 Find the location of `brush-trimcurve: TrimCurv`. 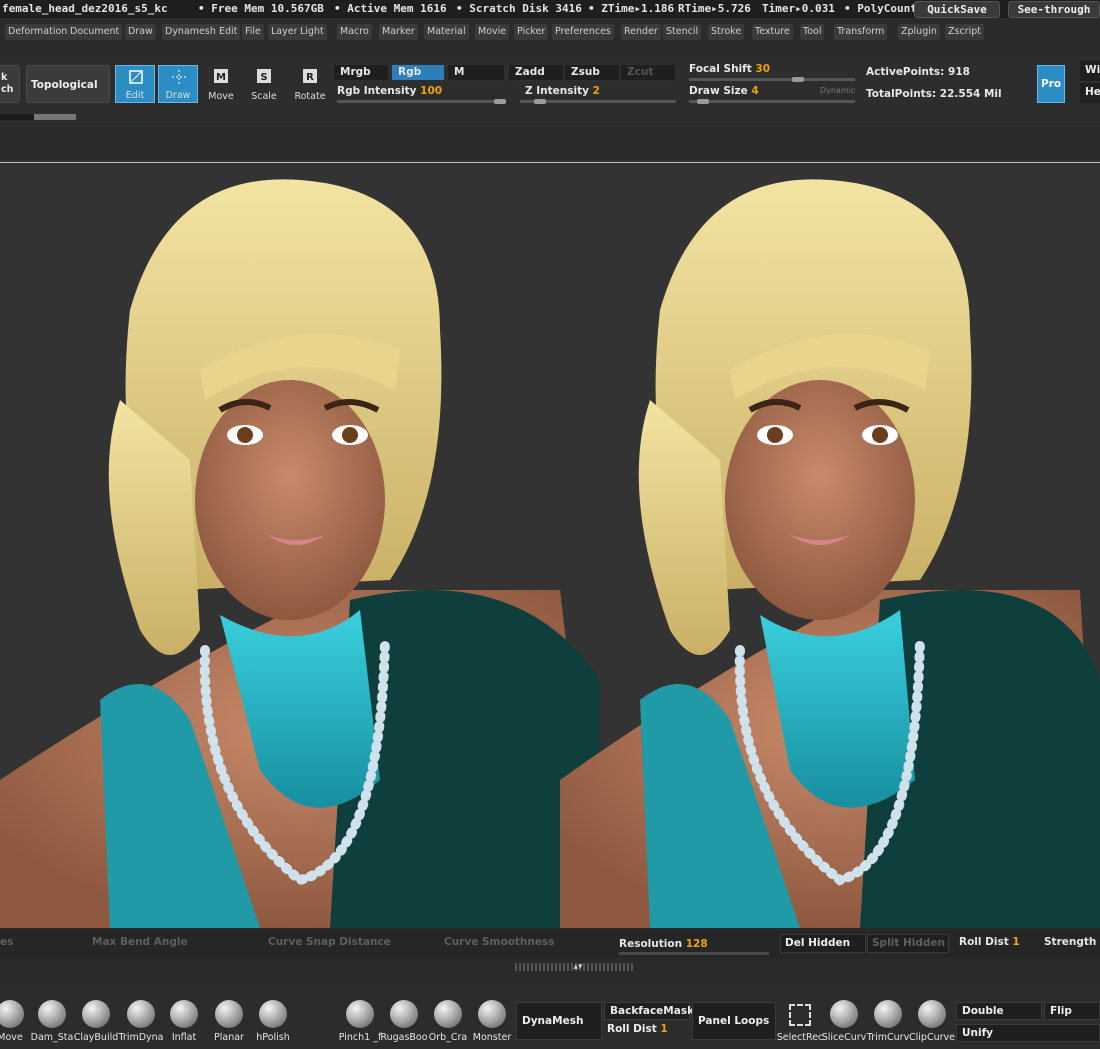

brush-trimcurve: TrimCurv is located at coordinates (888, 1021).